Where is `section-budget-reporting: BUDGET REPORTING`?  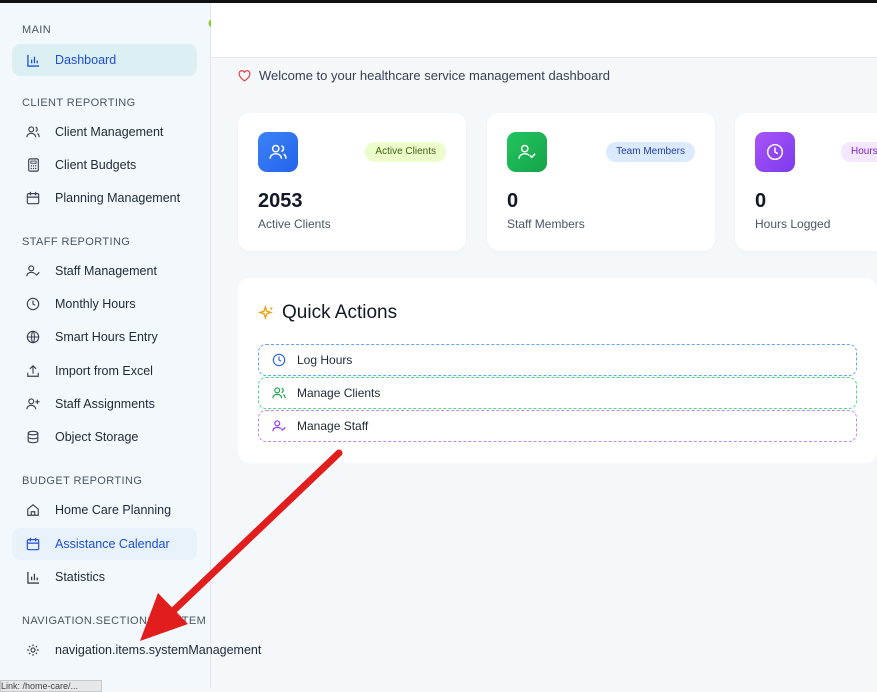 section-budget-reporting: BUDGET REPORTING is located at coordinates (82, 481).